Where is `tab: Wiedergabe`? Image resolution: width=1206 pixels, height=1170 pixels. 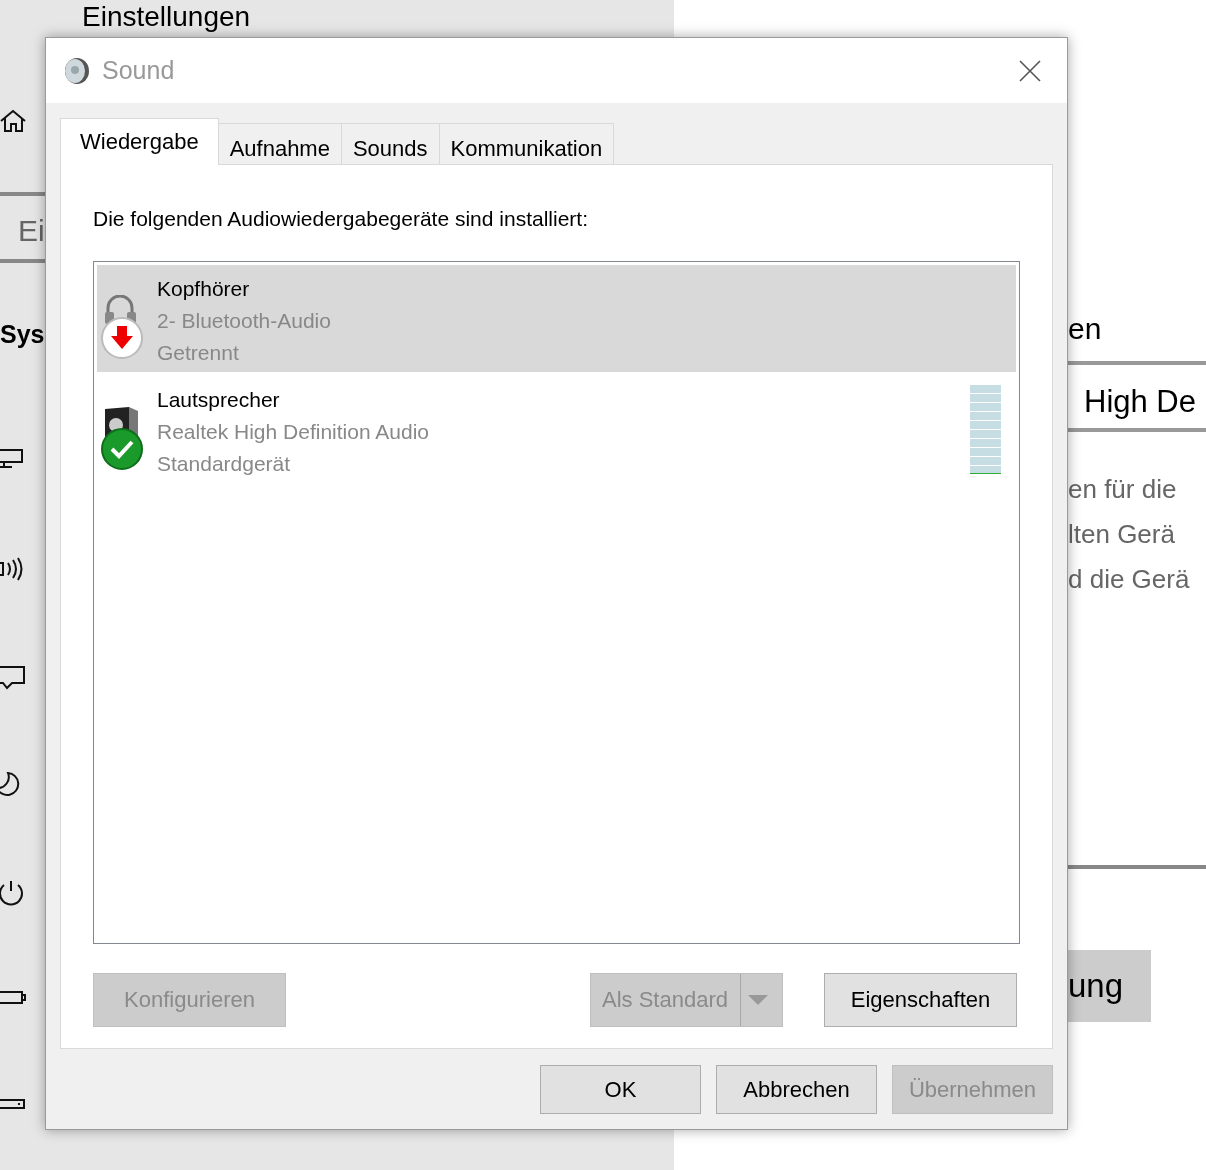 tab: Wiedergabe is located at coordinates (139, 141).